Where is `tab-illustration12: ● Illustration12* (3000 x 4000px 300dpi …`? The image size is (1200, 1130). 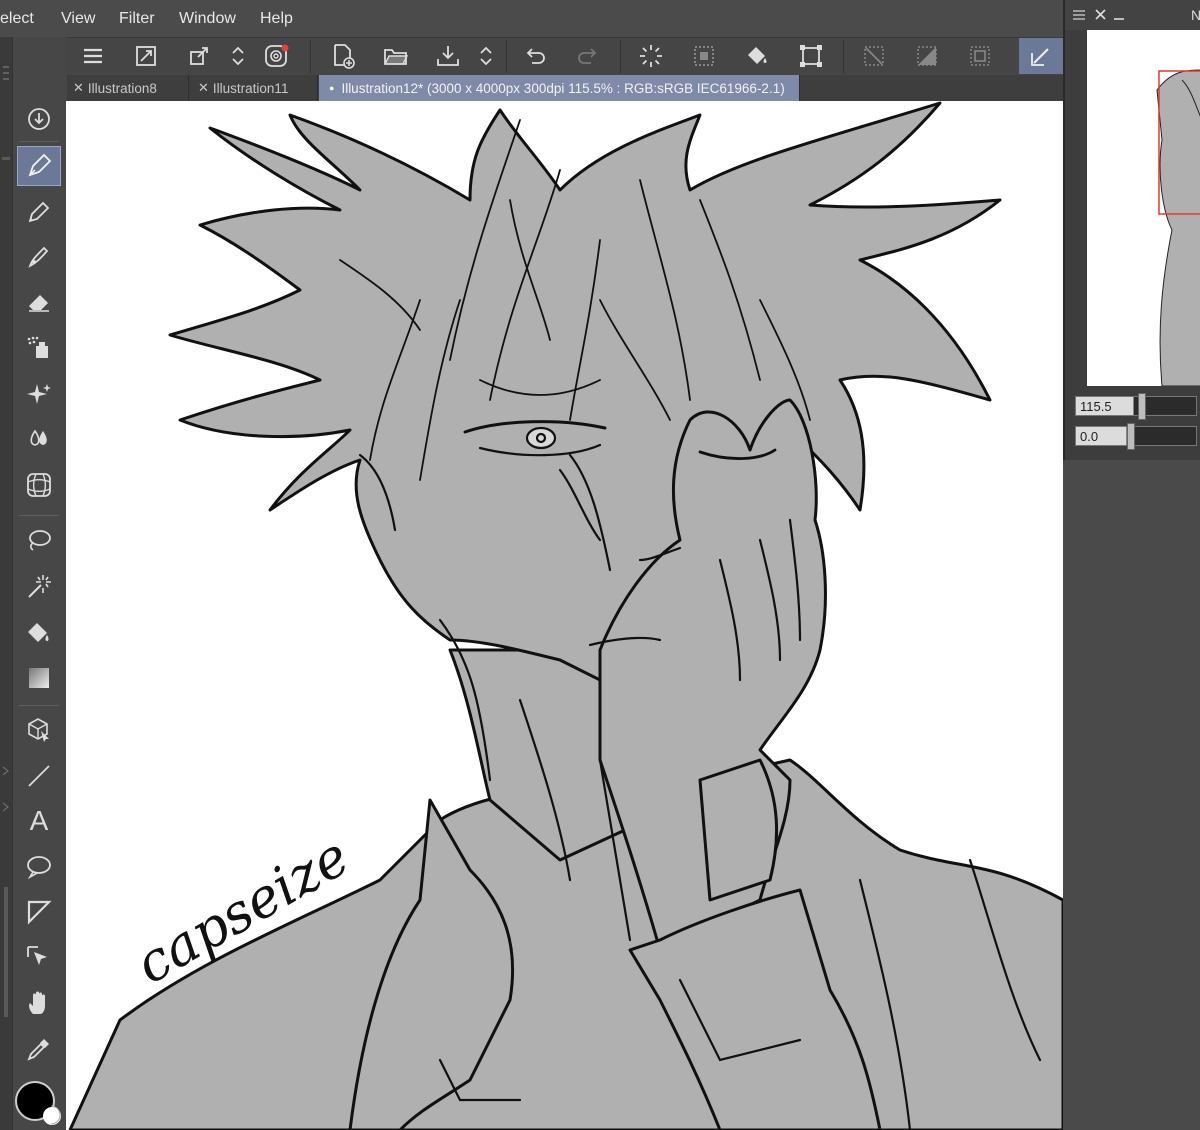 tab-illustration12: ● Illustration12* (3000 x 4000px 300dpi … is located at coordinates (559, 88).